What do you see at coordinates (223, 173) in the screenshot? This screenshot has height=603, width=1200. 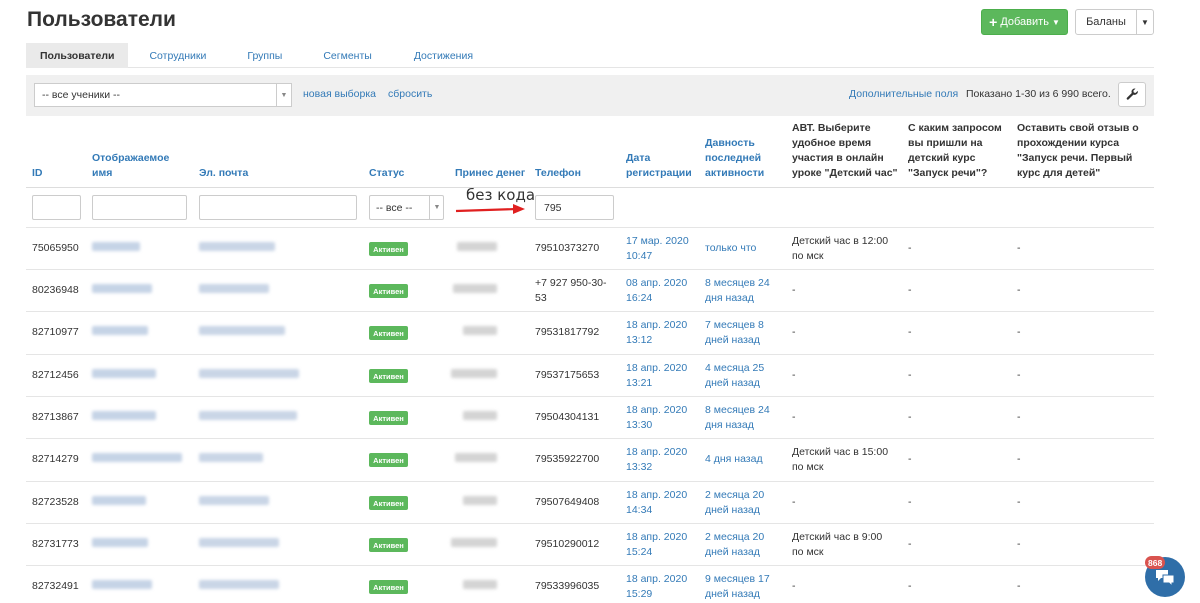 I see `column-header-email: Эл. почта` at bounding box center [223, 173].